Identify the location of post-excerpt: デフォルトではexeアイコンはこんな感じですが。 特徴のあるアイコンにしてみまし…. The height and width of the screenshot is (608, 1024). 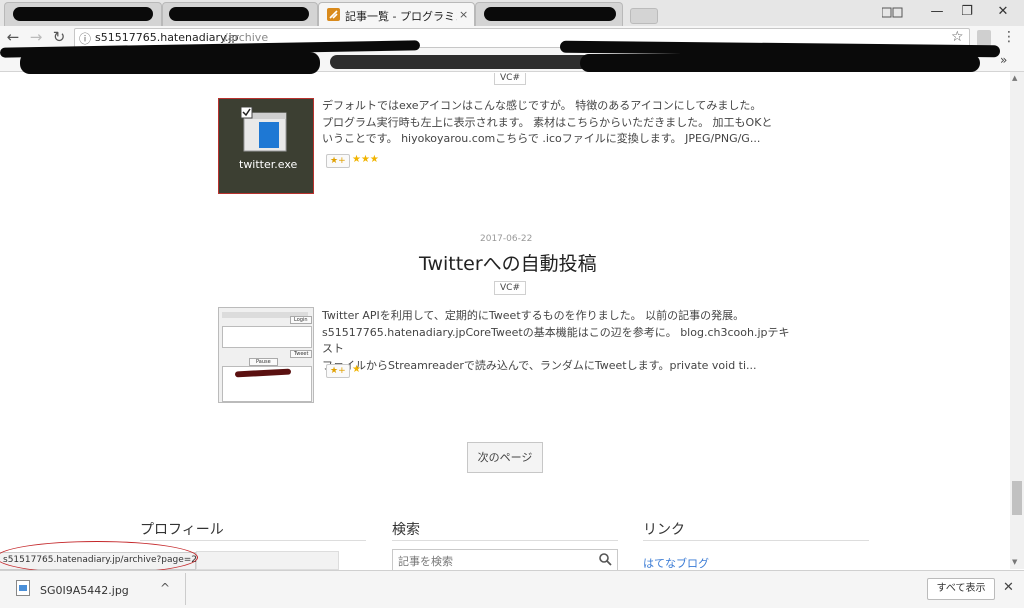
(557, 123).